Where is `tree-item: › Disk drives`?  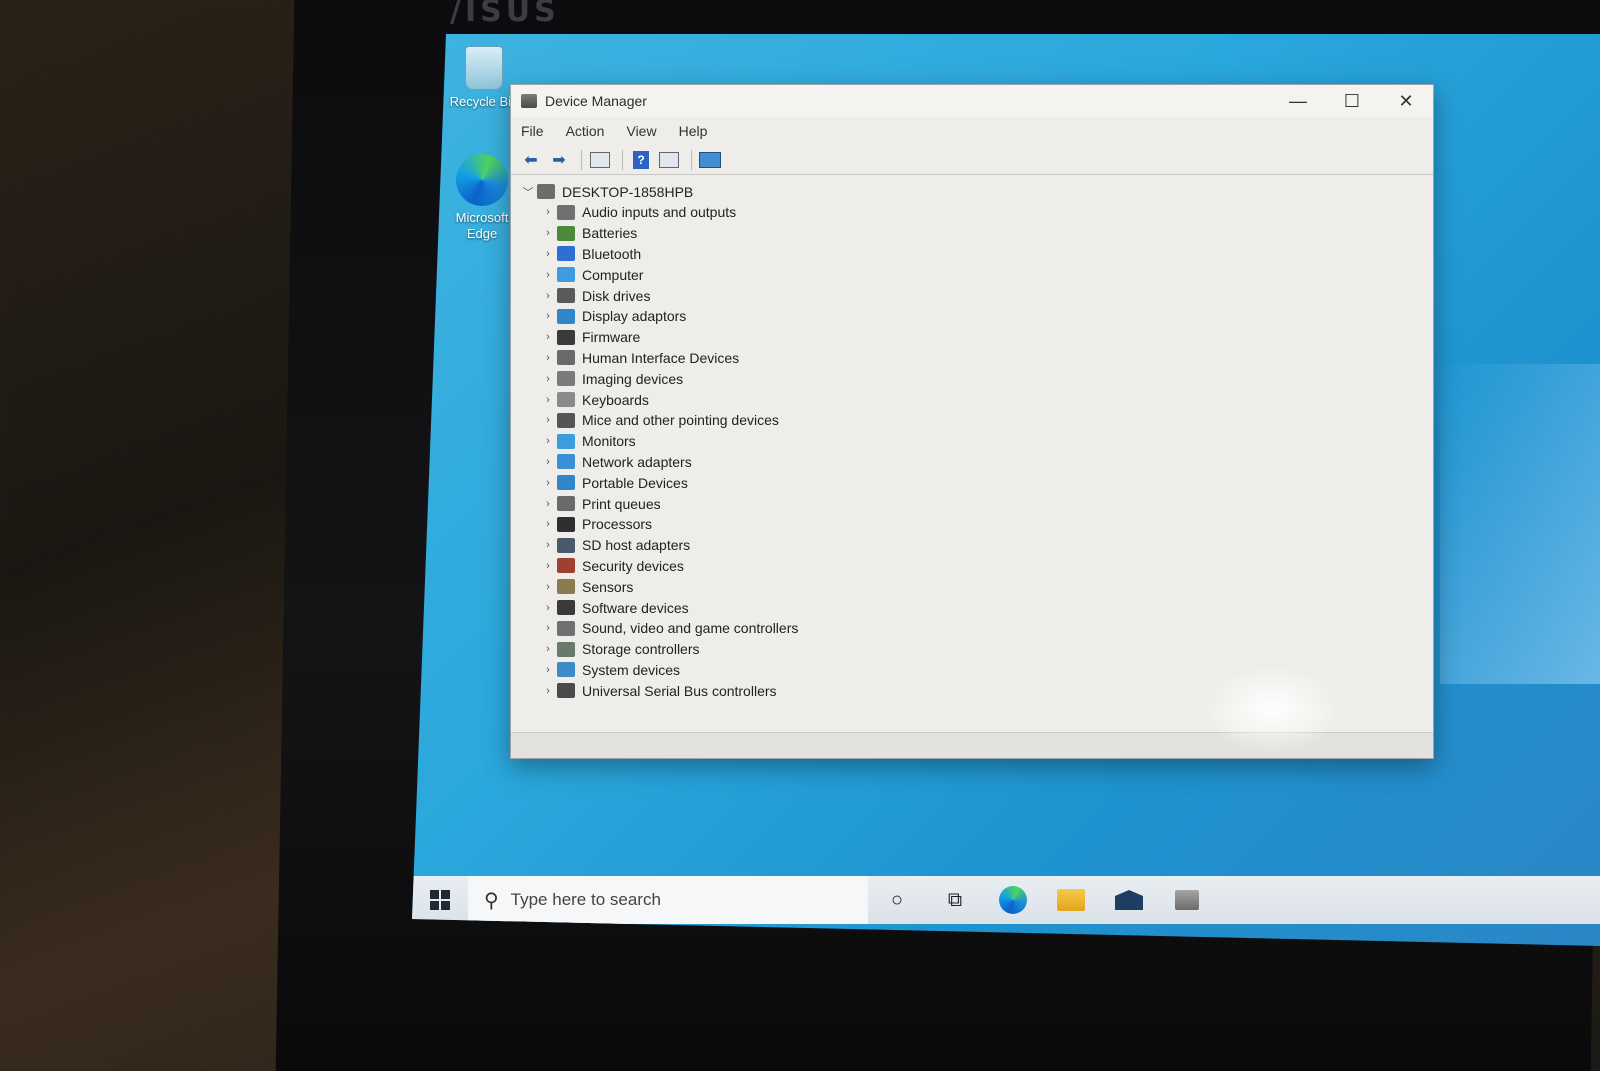
tree-item: › Disk drives is located at coordinates (986, 295).